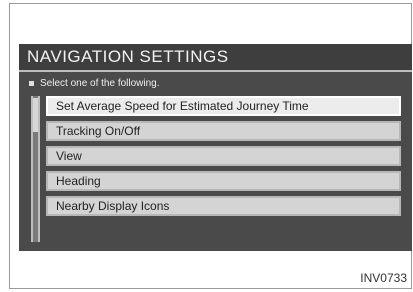  Describe the element at coordinates (35, 169) in the screenshot. I see `menu-scrollbar` at that location.